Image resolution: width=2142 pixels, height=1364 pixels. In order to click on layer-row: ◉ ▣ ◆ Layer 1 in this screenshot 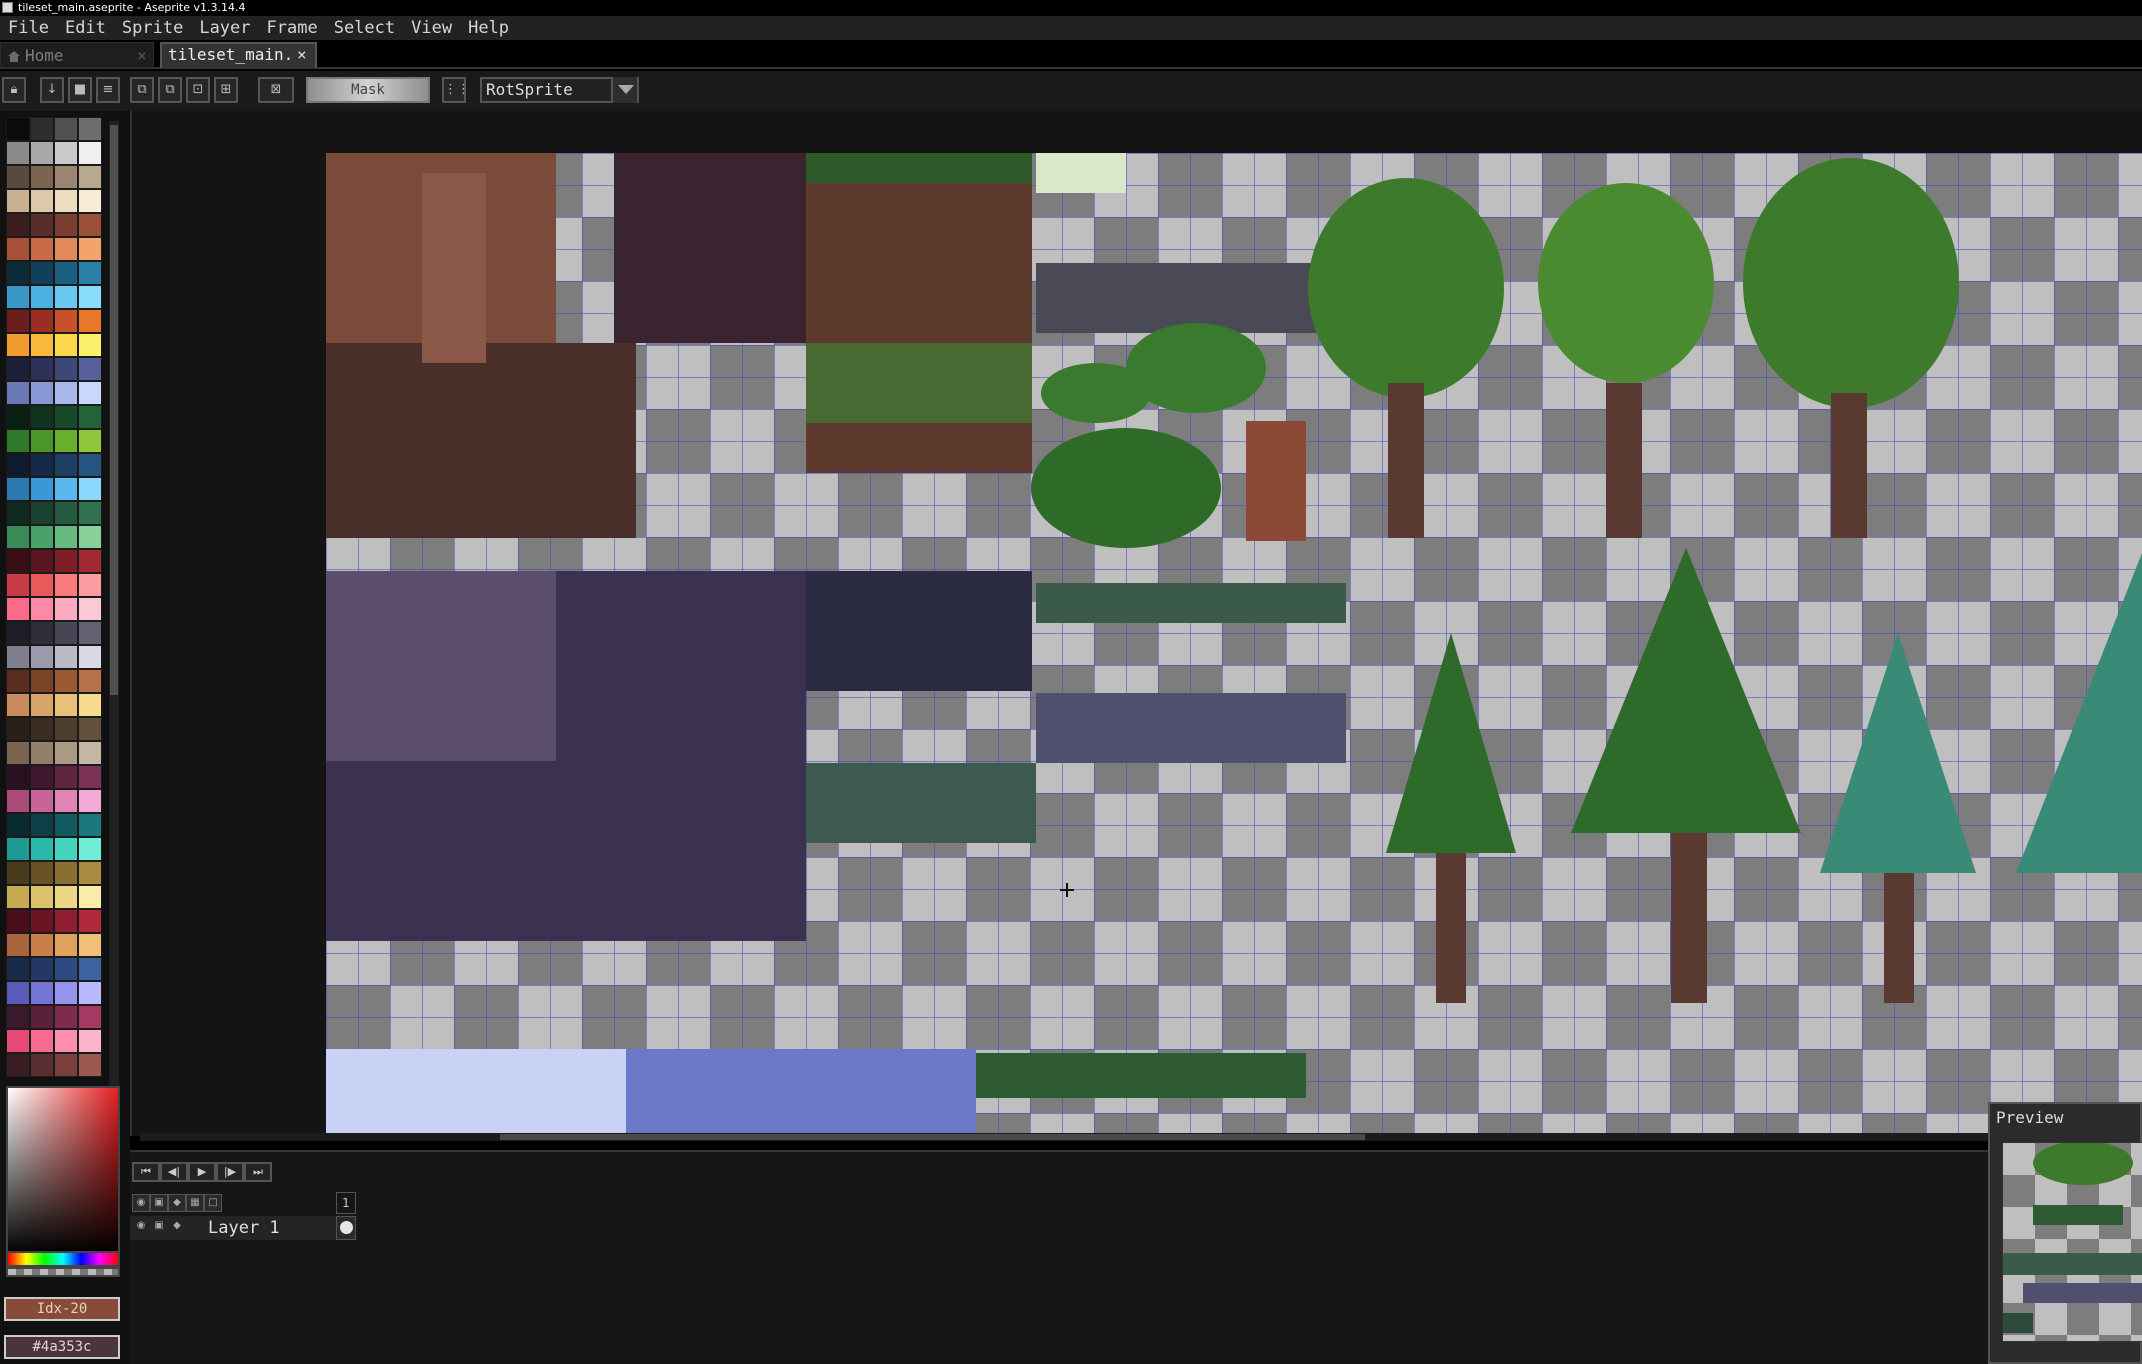, I will do `click(242, 1228)`.